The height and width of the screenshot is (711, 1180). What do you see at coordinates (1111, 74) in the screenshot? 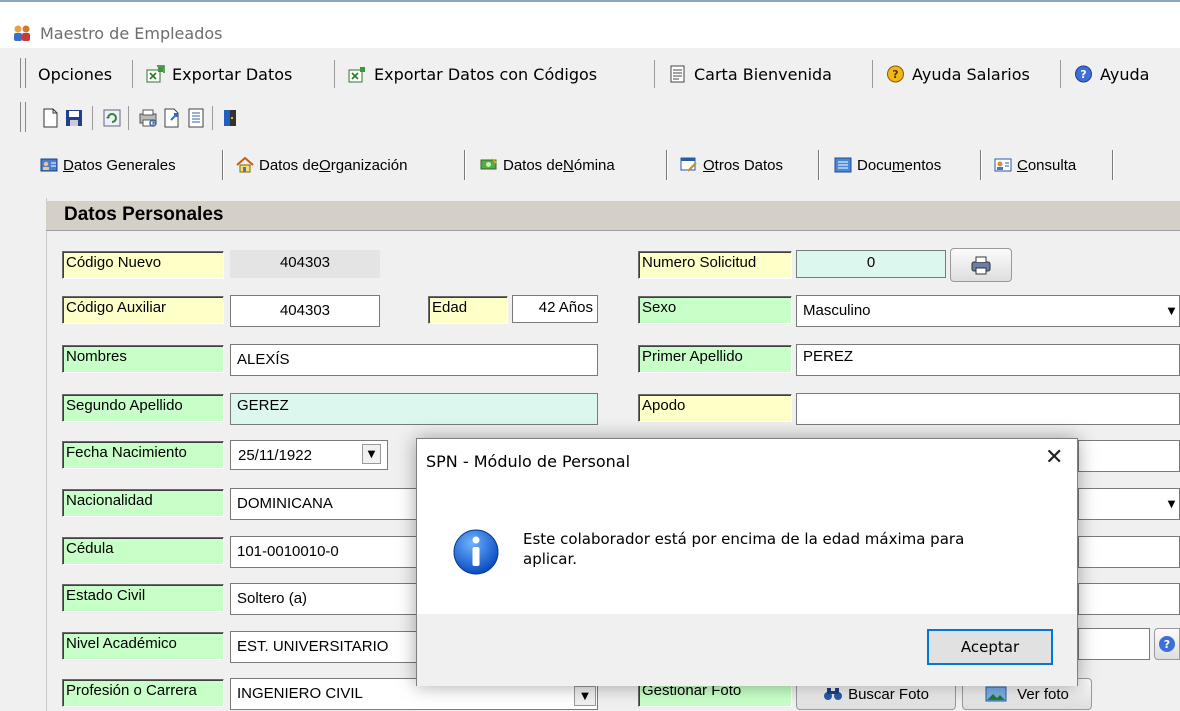
I see `menu-ayuda: ? Ayuda` at bounding box center [1111, 74].